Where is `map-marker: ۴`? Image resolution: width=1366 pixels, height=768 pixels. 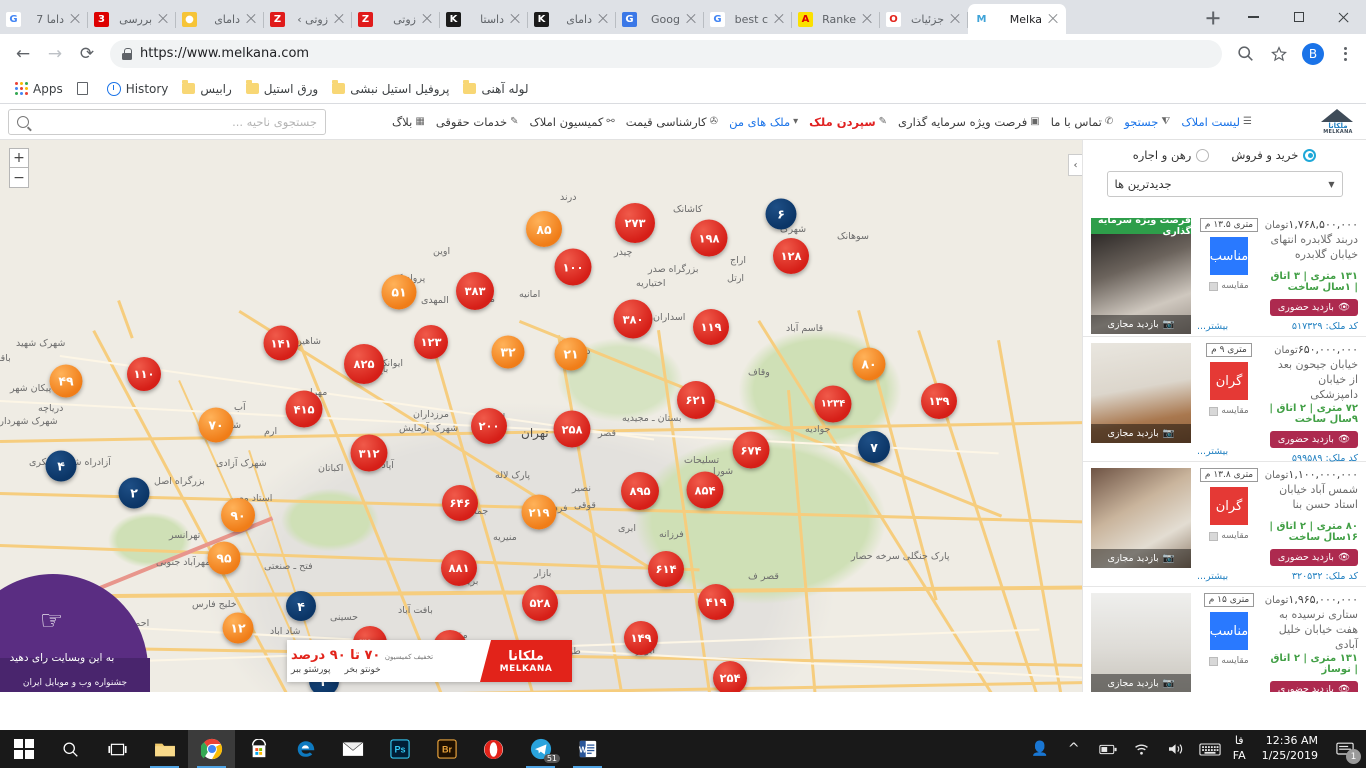 map-marker: ۴ is located at coordinates (301, 606).